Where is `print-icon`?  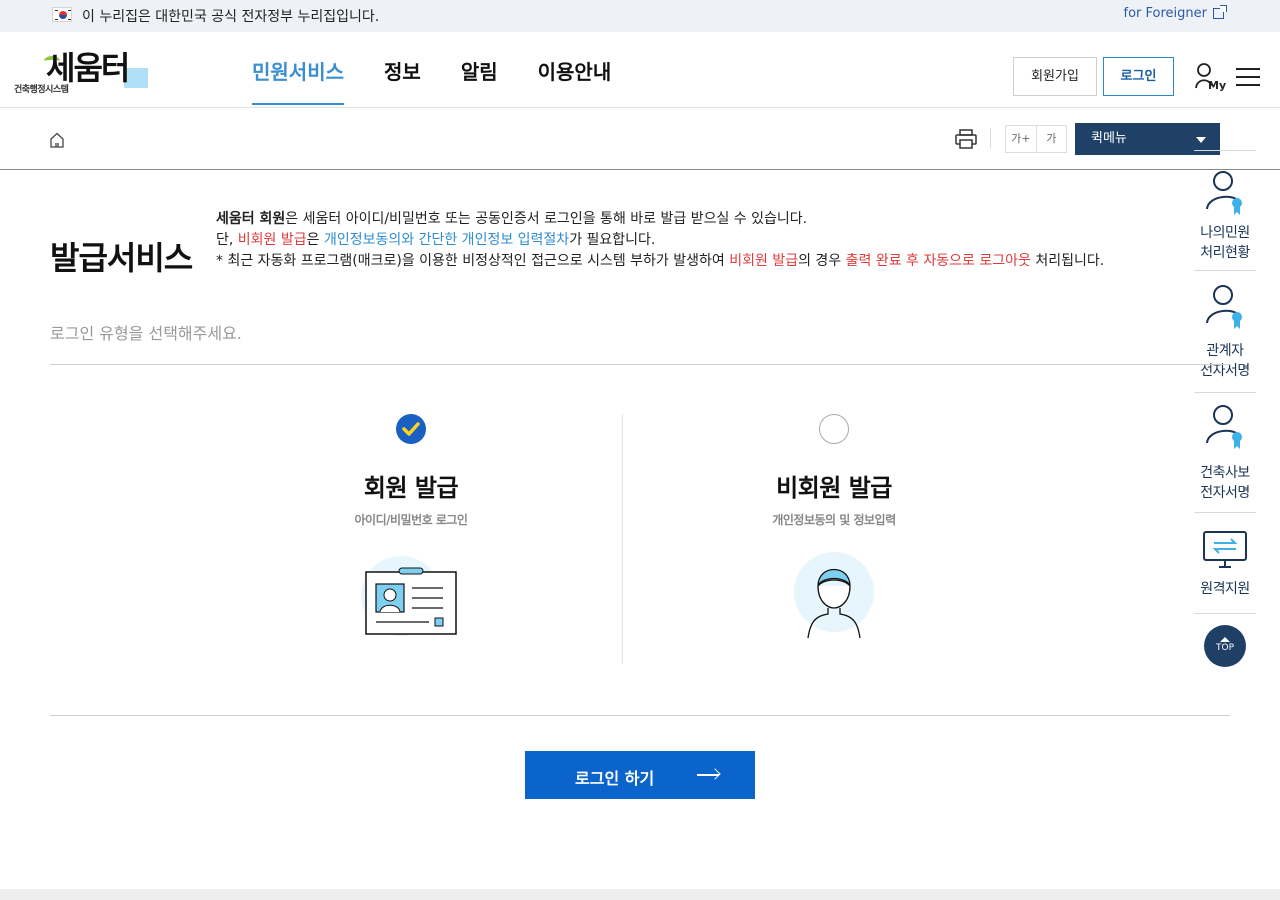
print-icon is located at coordinates (966, 139).